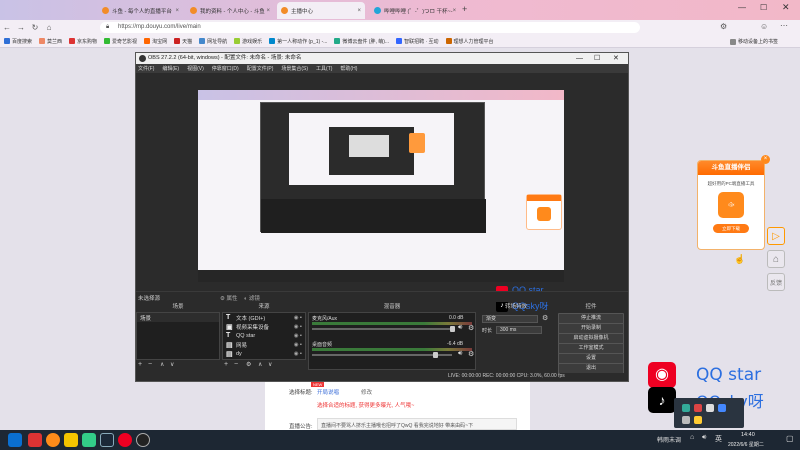  I want to click on menu-item: 帮助(H), so click(348, 68).